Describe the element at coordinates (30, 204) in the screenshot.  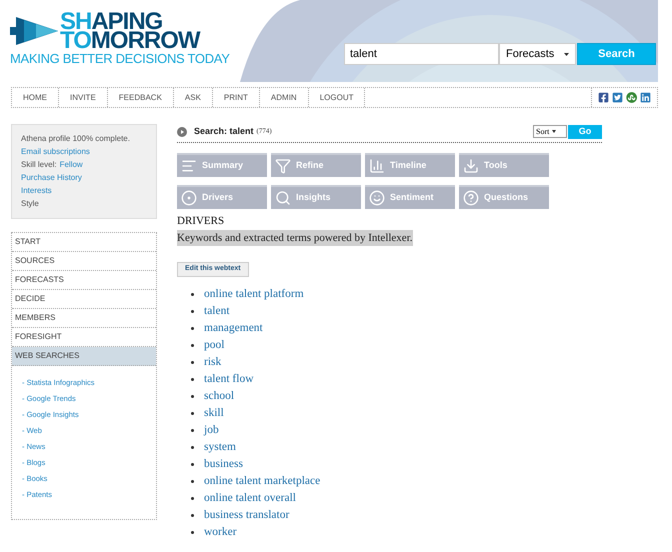
I see `profile-text: Style` at that location.